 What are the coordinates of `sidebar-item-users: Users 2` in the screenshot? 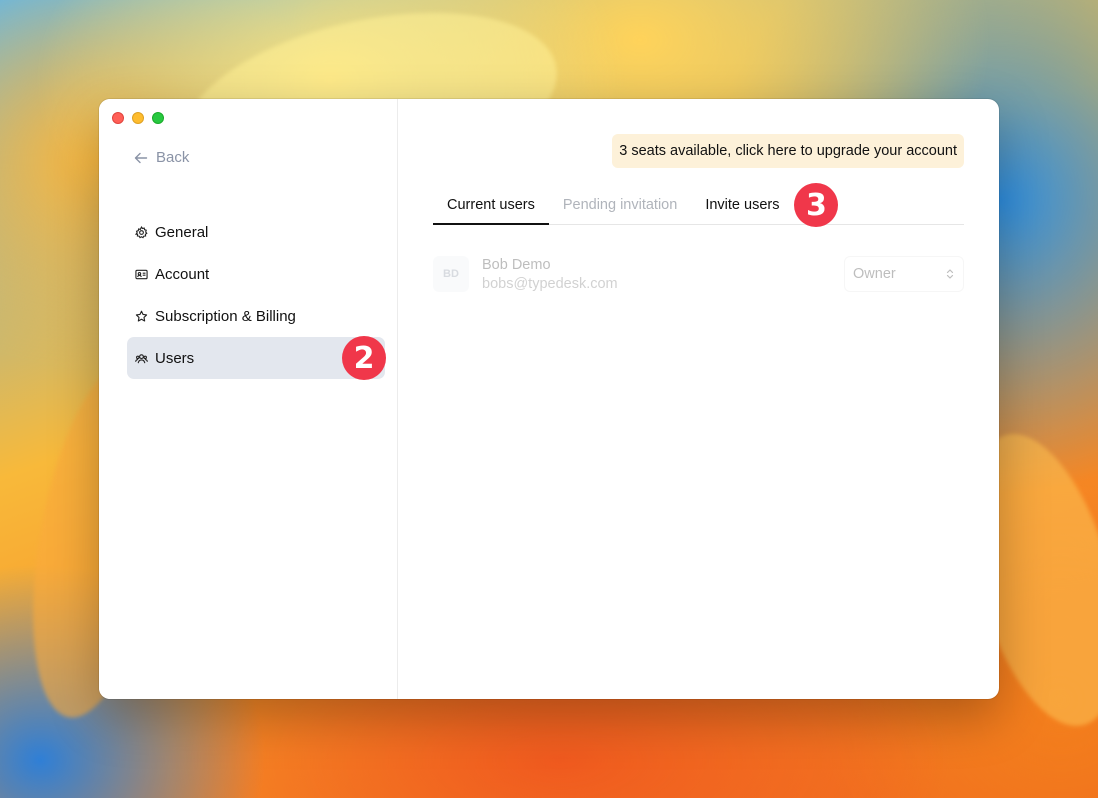 It's located at (256, 358).